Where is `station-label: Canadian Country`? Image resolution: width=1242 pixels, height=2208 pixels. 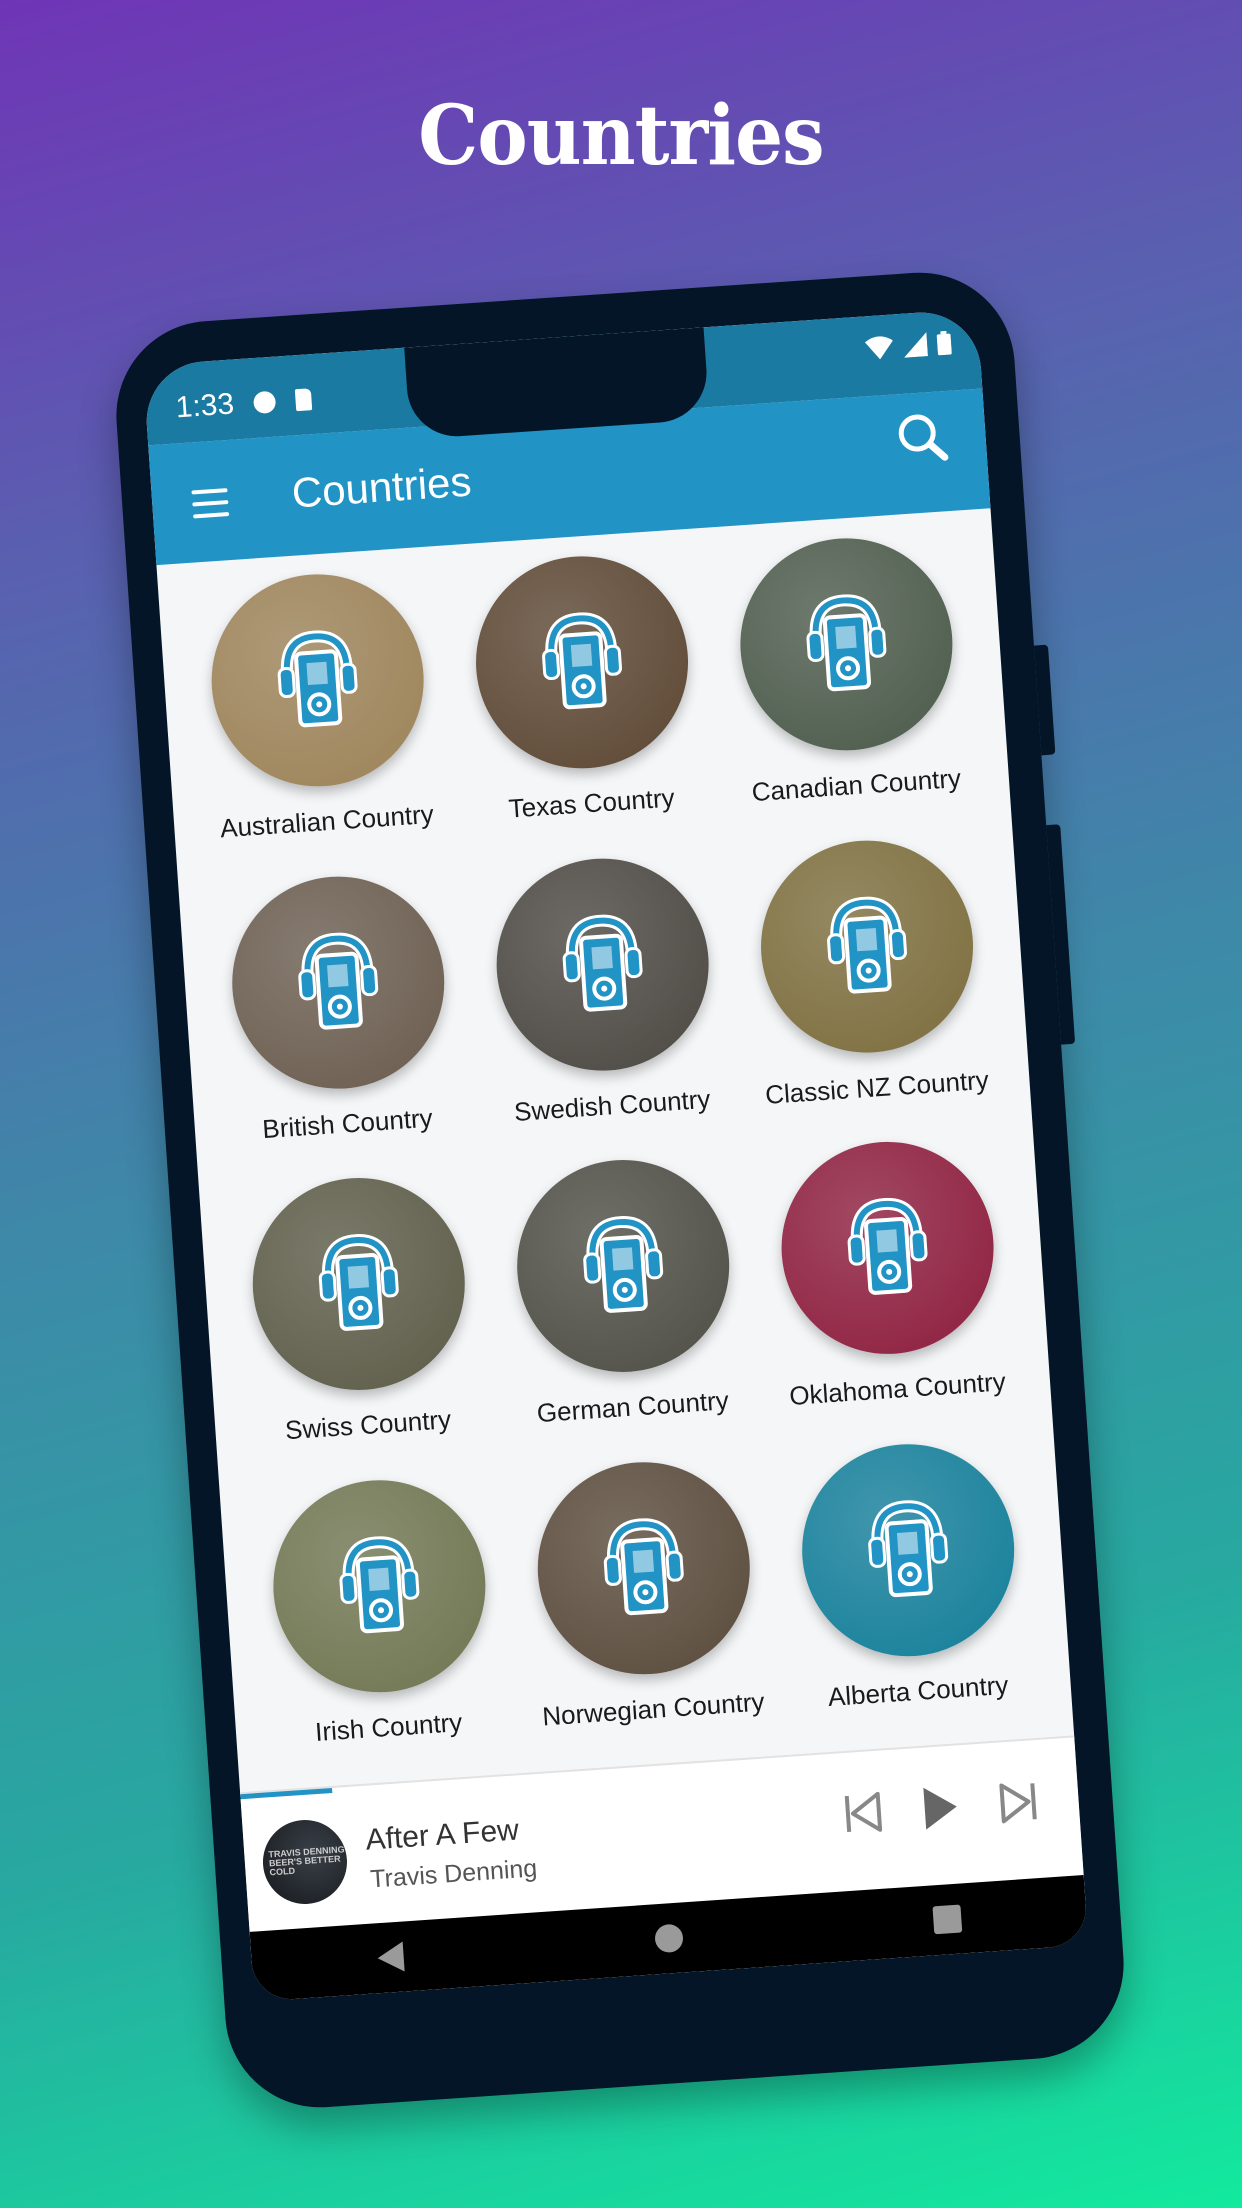 station-label: Canadian Country is located at coordinates (856, 785).